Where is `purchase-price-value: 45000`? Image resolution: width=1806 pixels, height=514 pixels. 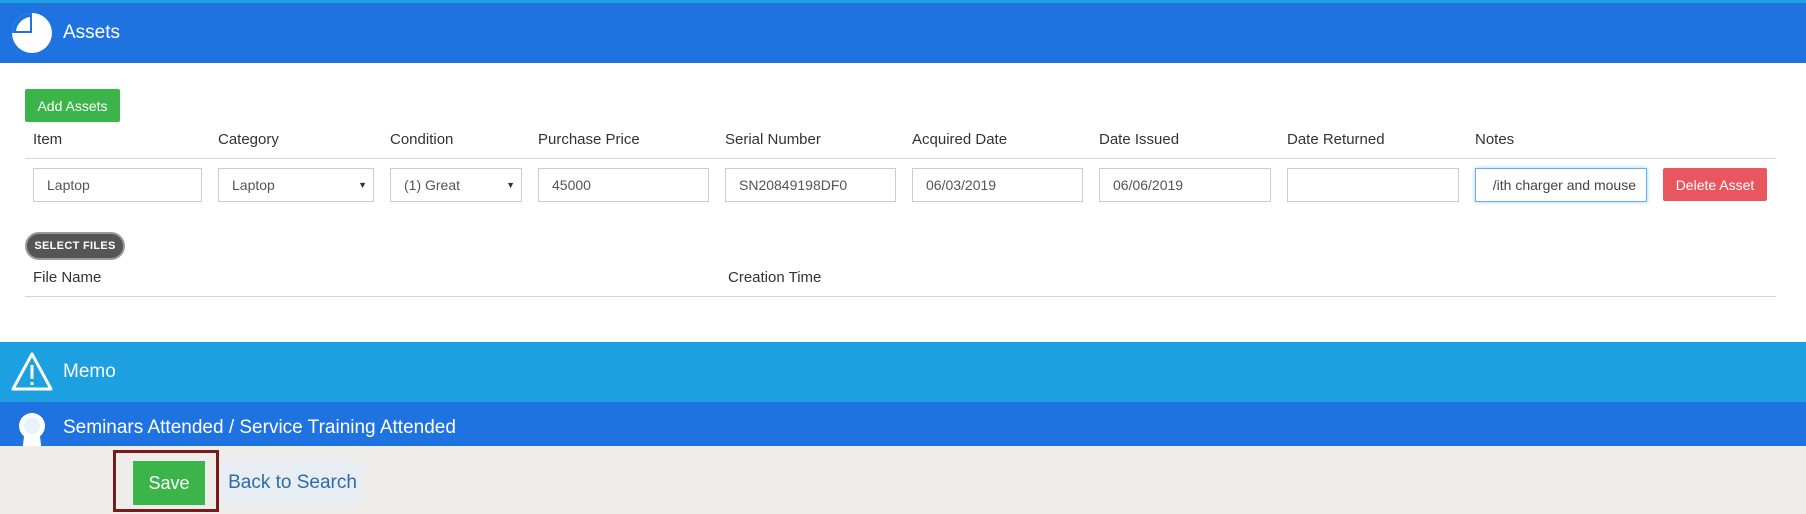
purchase-price-value: 45000 is located at coordinates (571, 185).